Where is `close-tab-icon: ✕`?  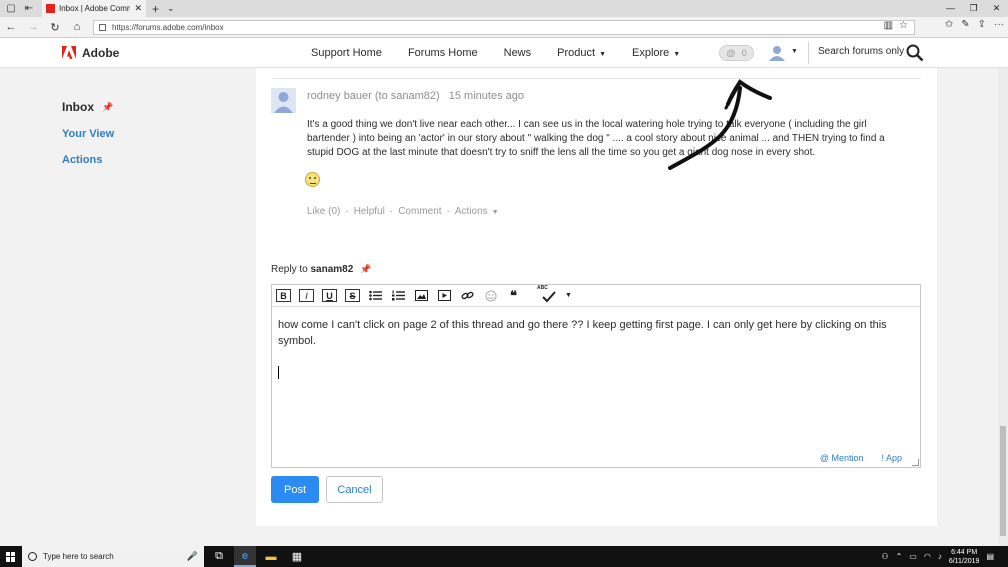 close-tab-icon: ✕ is located at coordinates (138, 8).